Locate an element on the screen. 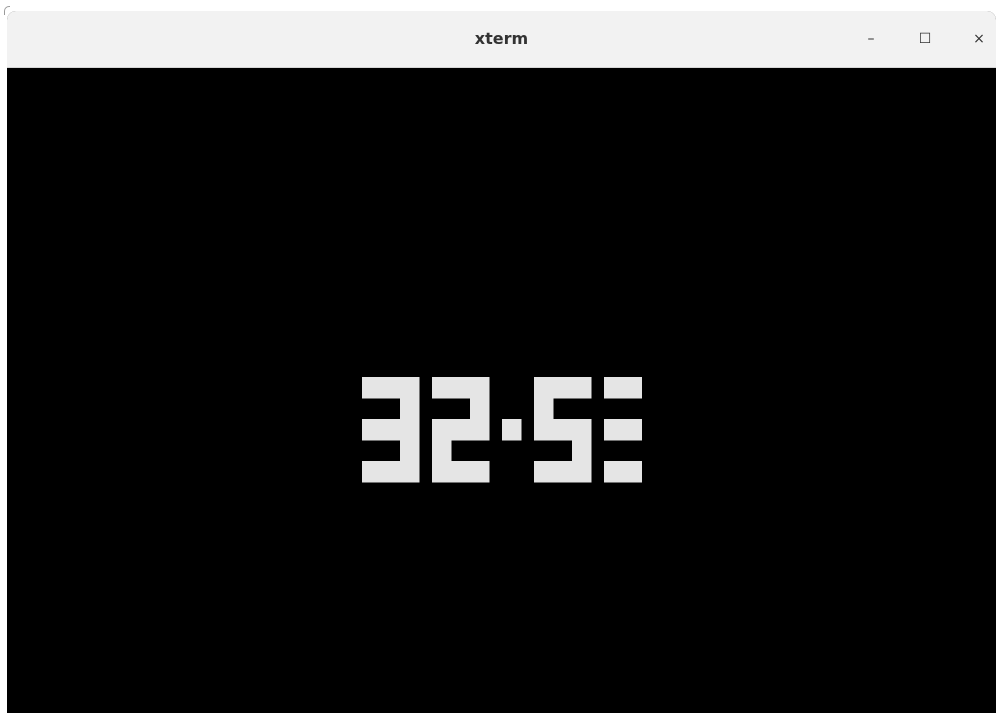 The height and width of the screenshot is (713, 996). title-bar: xterm – ☐ × is located at coordinates (501, 39).